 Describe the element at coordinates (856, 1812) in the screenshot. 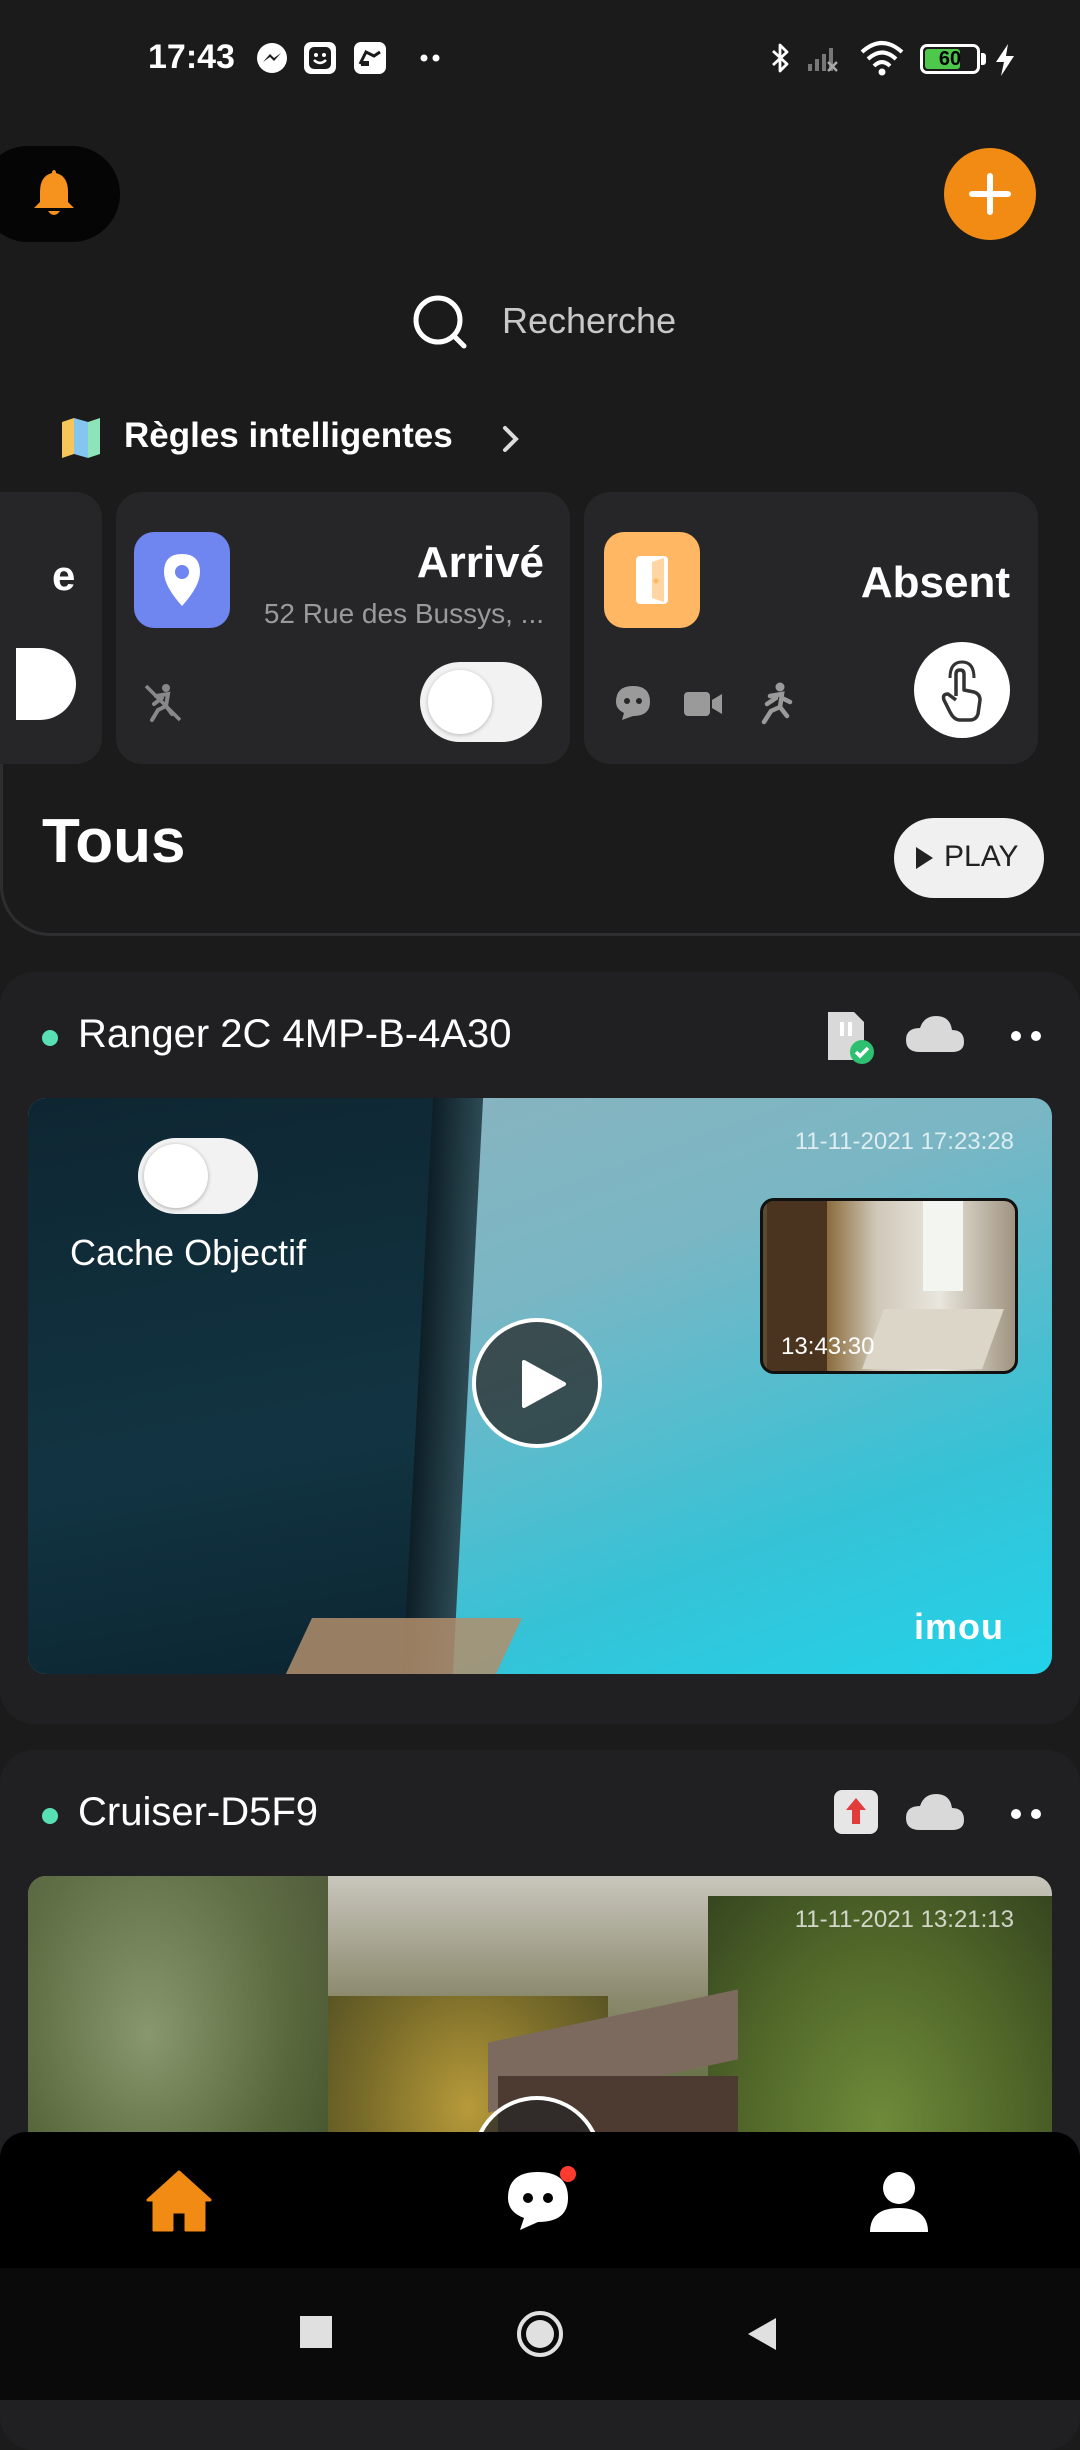

I see `upload-alert-icon` at that location.